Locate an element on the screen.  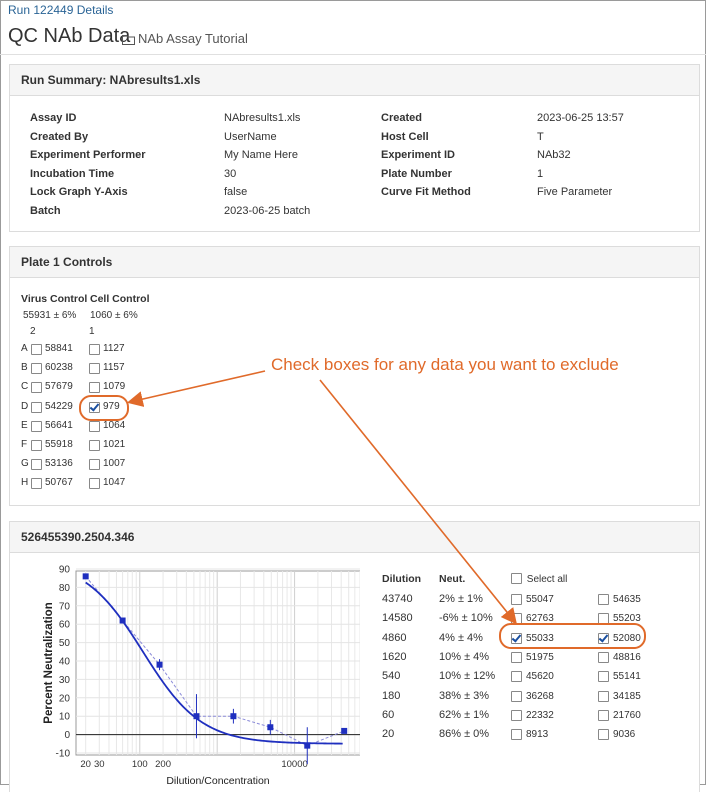
x-tick-label: 20 is located at coordinates (85, 764).